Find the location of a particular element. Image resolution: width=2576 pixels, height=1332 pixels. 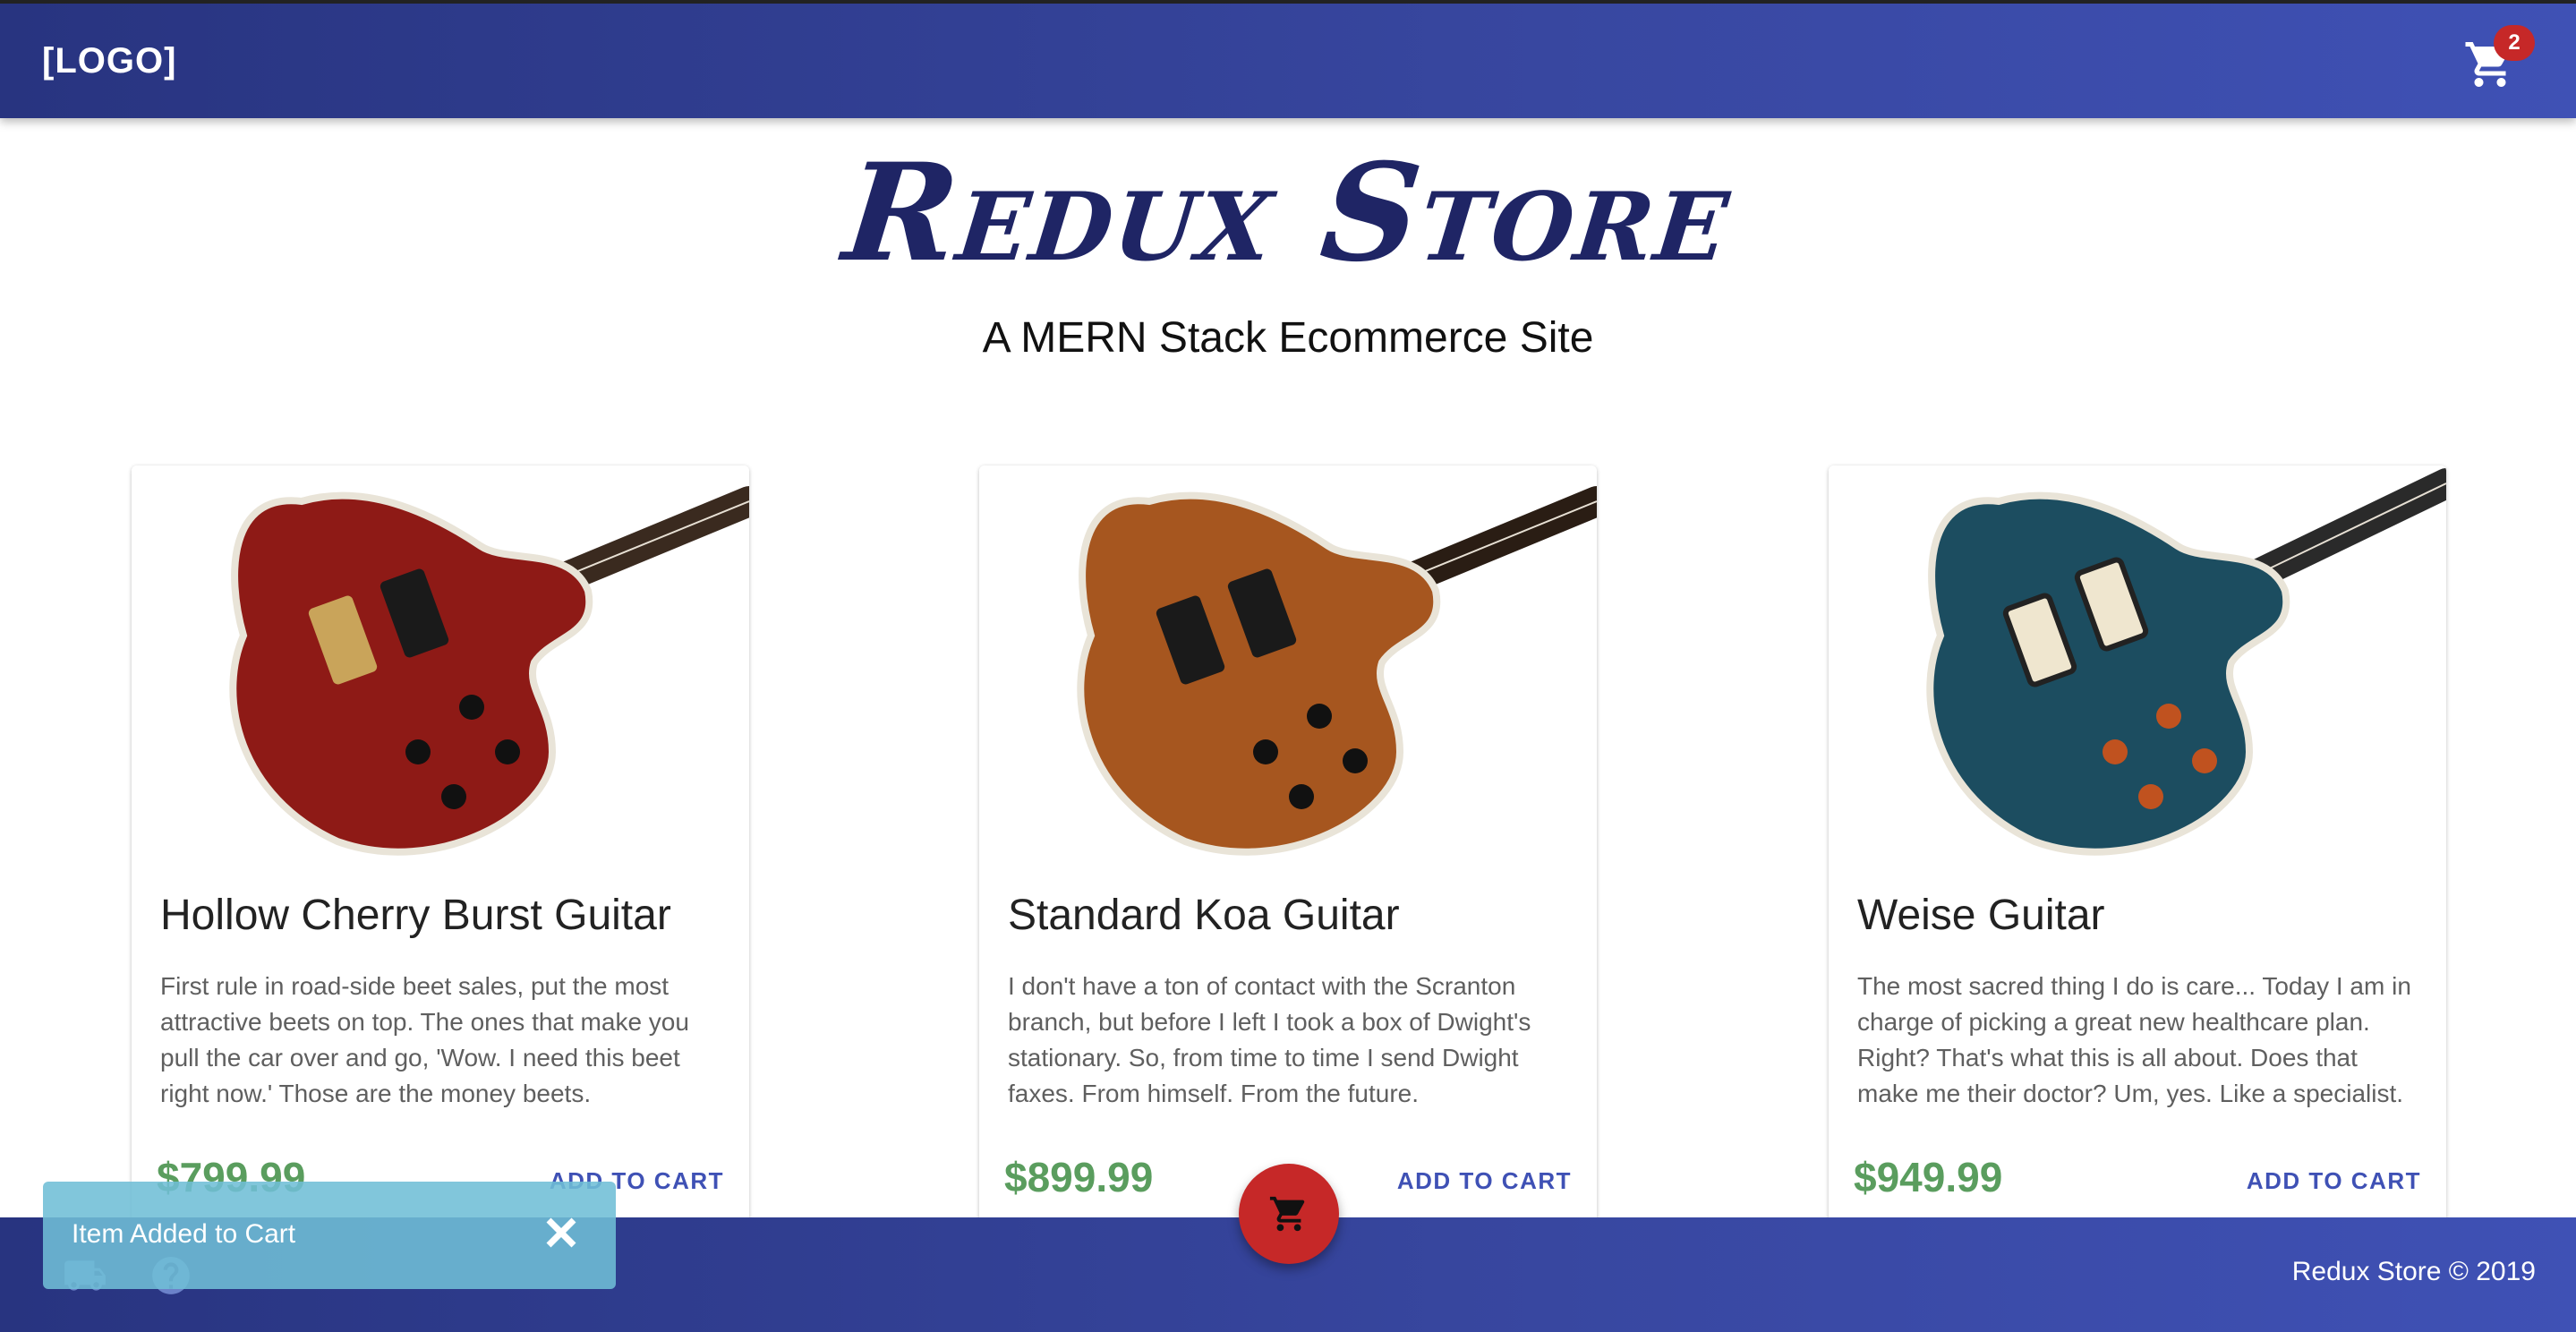

snackbar-close-button is located at coordinates (561, 1232).